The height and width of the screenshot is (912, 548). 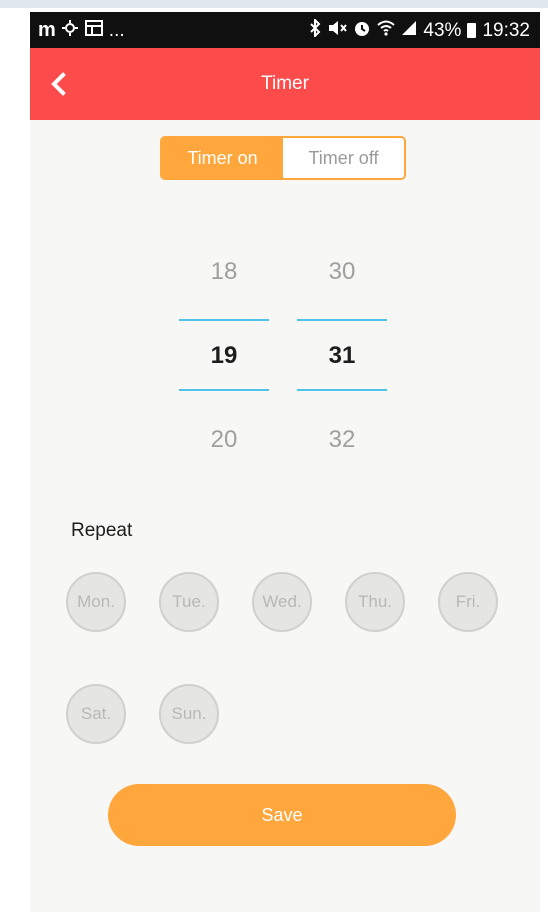 What do you see at coordinates (337, 30) in the screenshot?
I see `mute-icon` at bounding box center [337, 30].